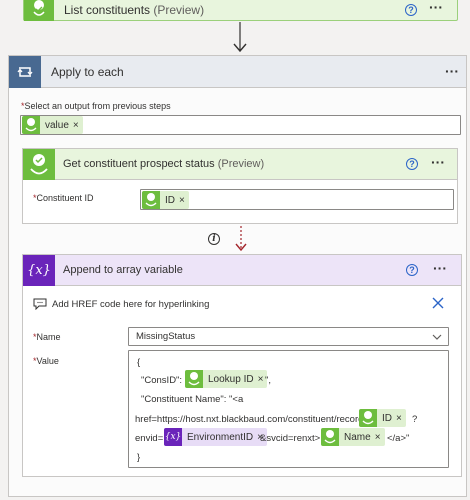 This screenshot has height=500, width=470. What do you see at coordinates (25, 72) in the screenshot?
I see `loop-icon` at bounding box center [25, 72].